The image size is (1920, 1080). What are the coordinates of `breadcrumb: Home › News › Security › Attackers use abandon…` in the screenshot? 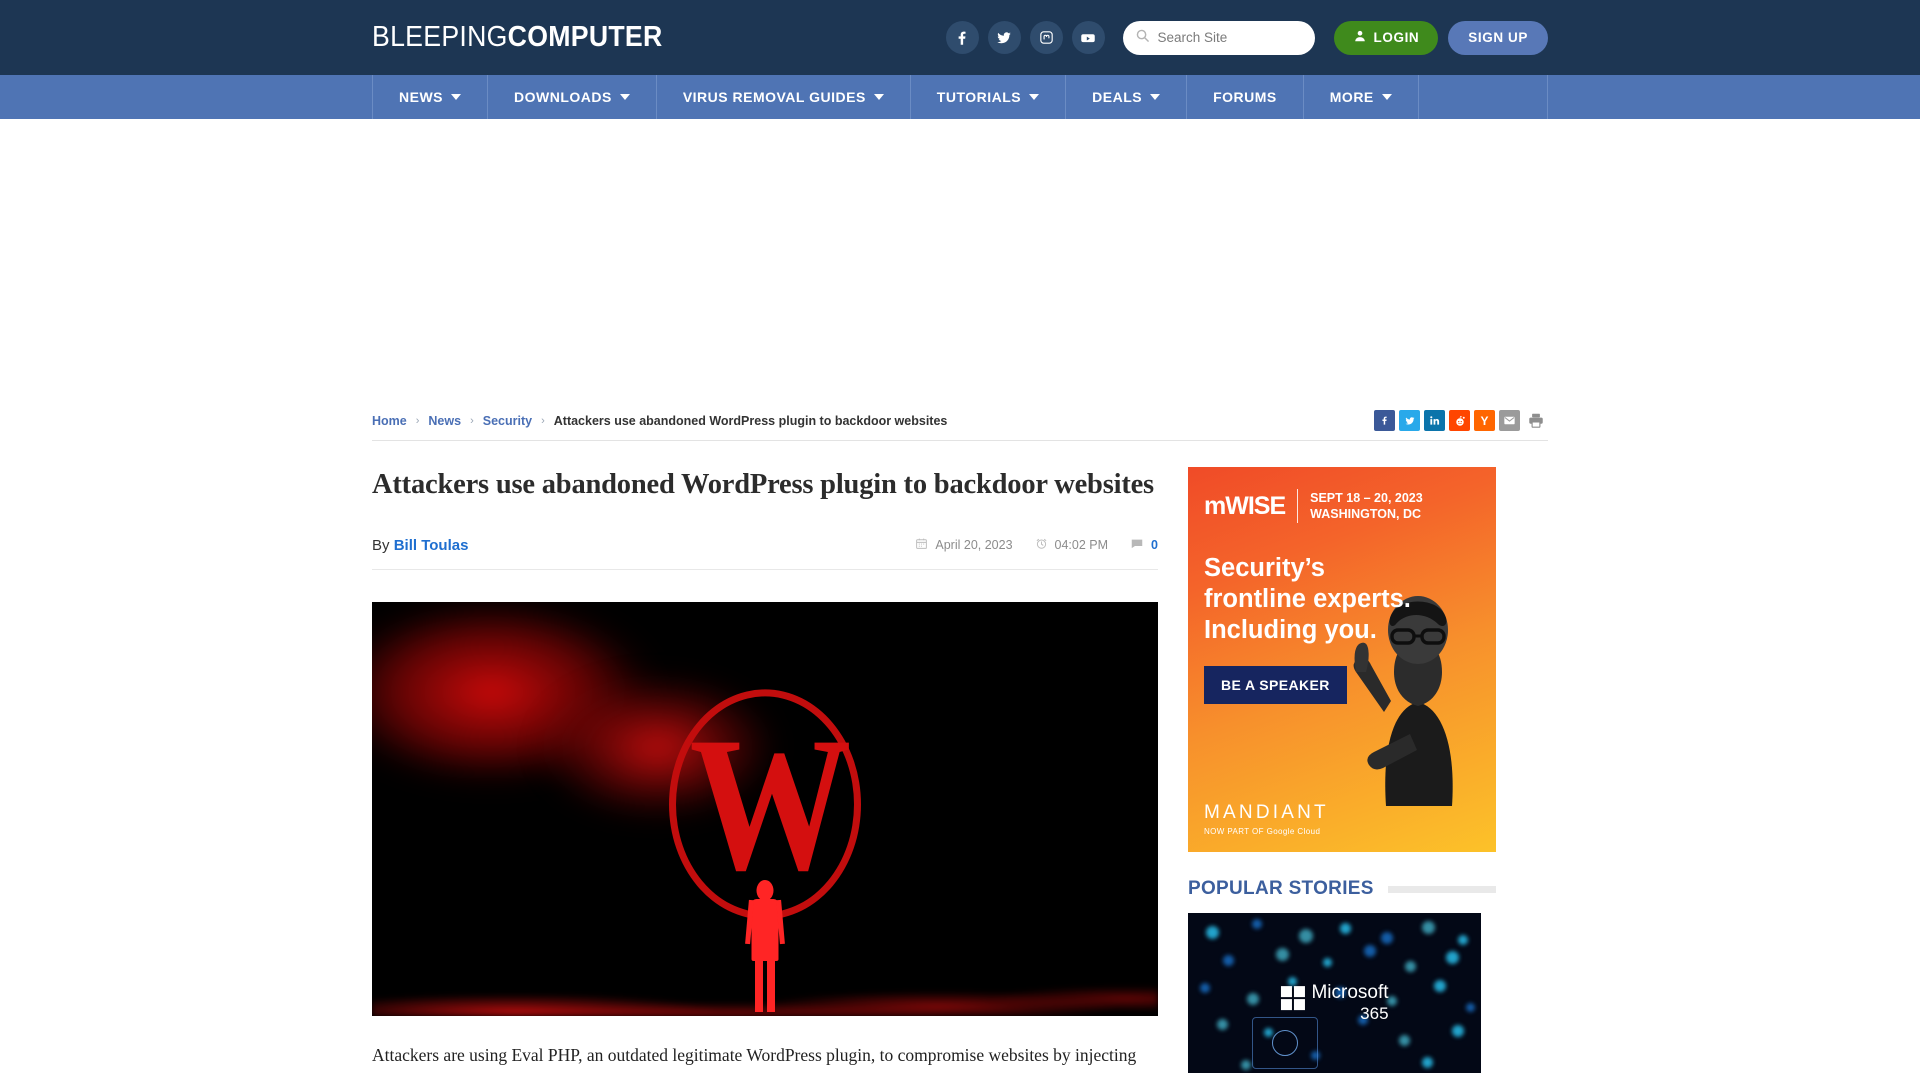 It's located at (659, 421).